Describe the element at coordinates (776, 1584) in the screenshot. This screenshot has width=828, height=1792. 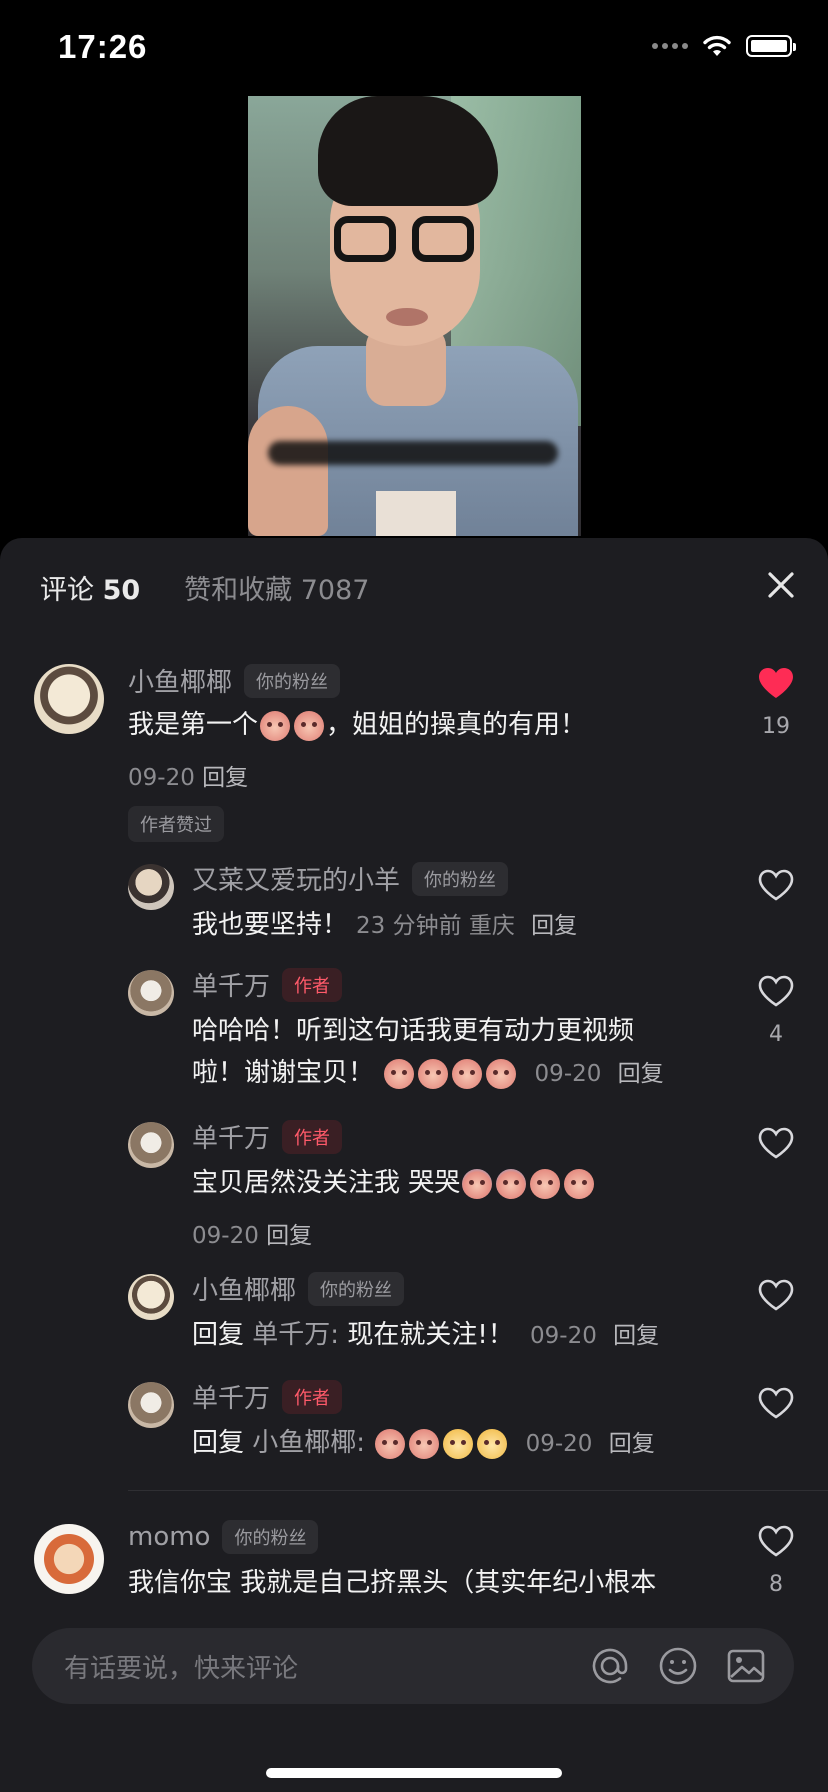
I see `like-count: 8` at that location.